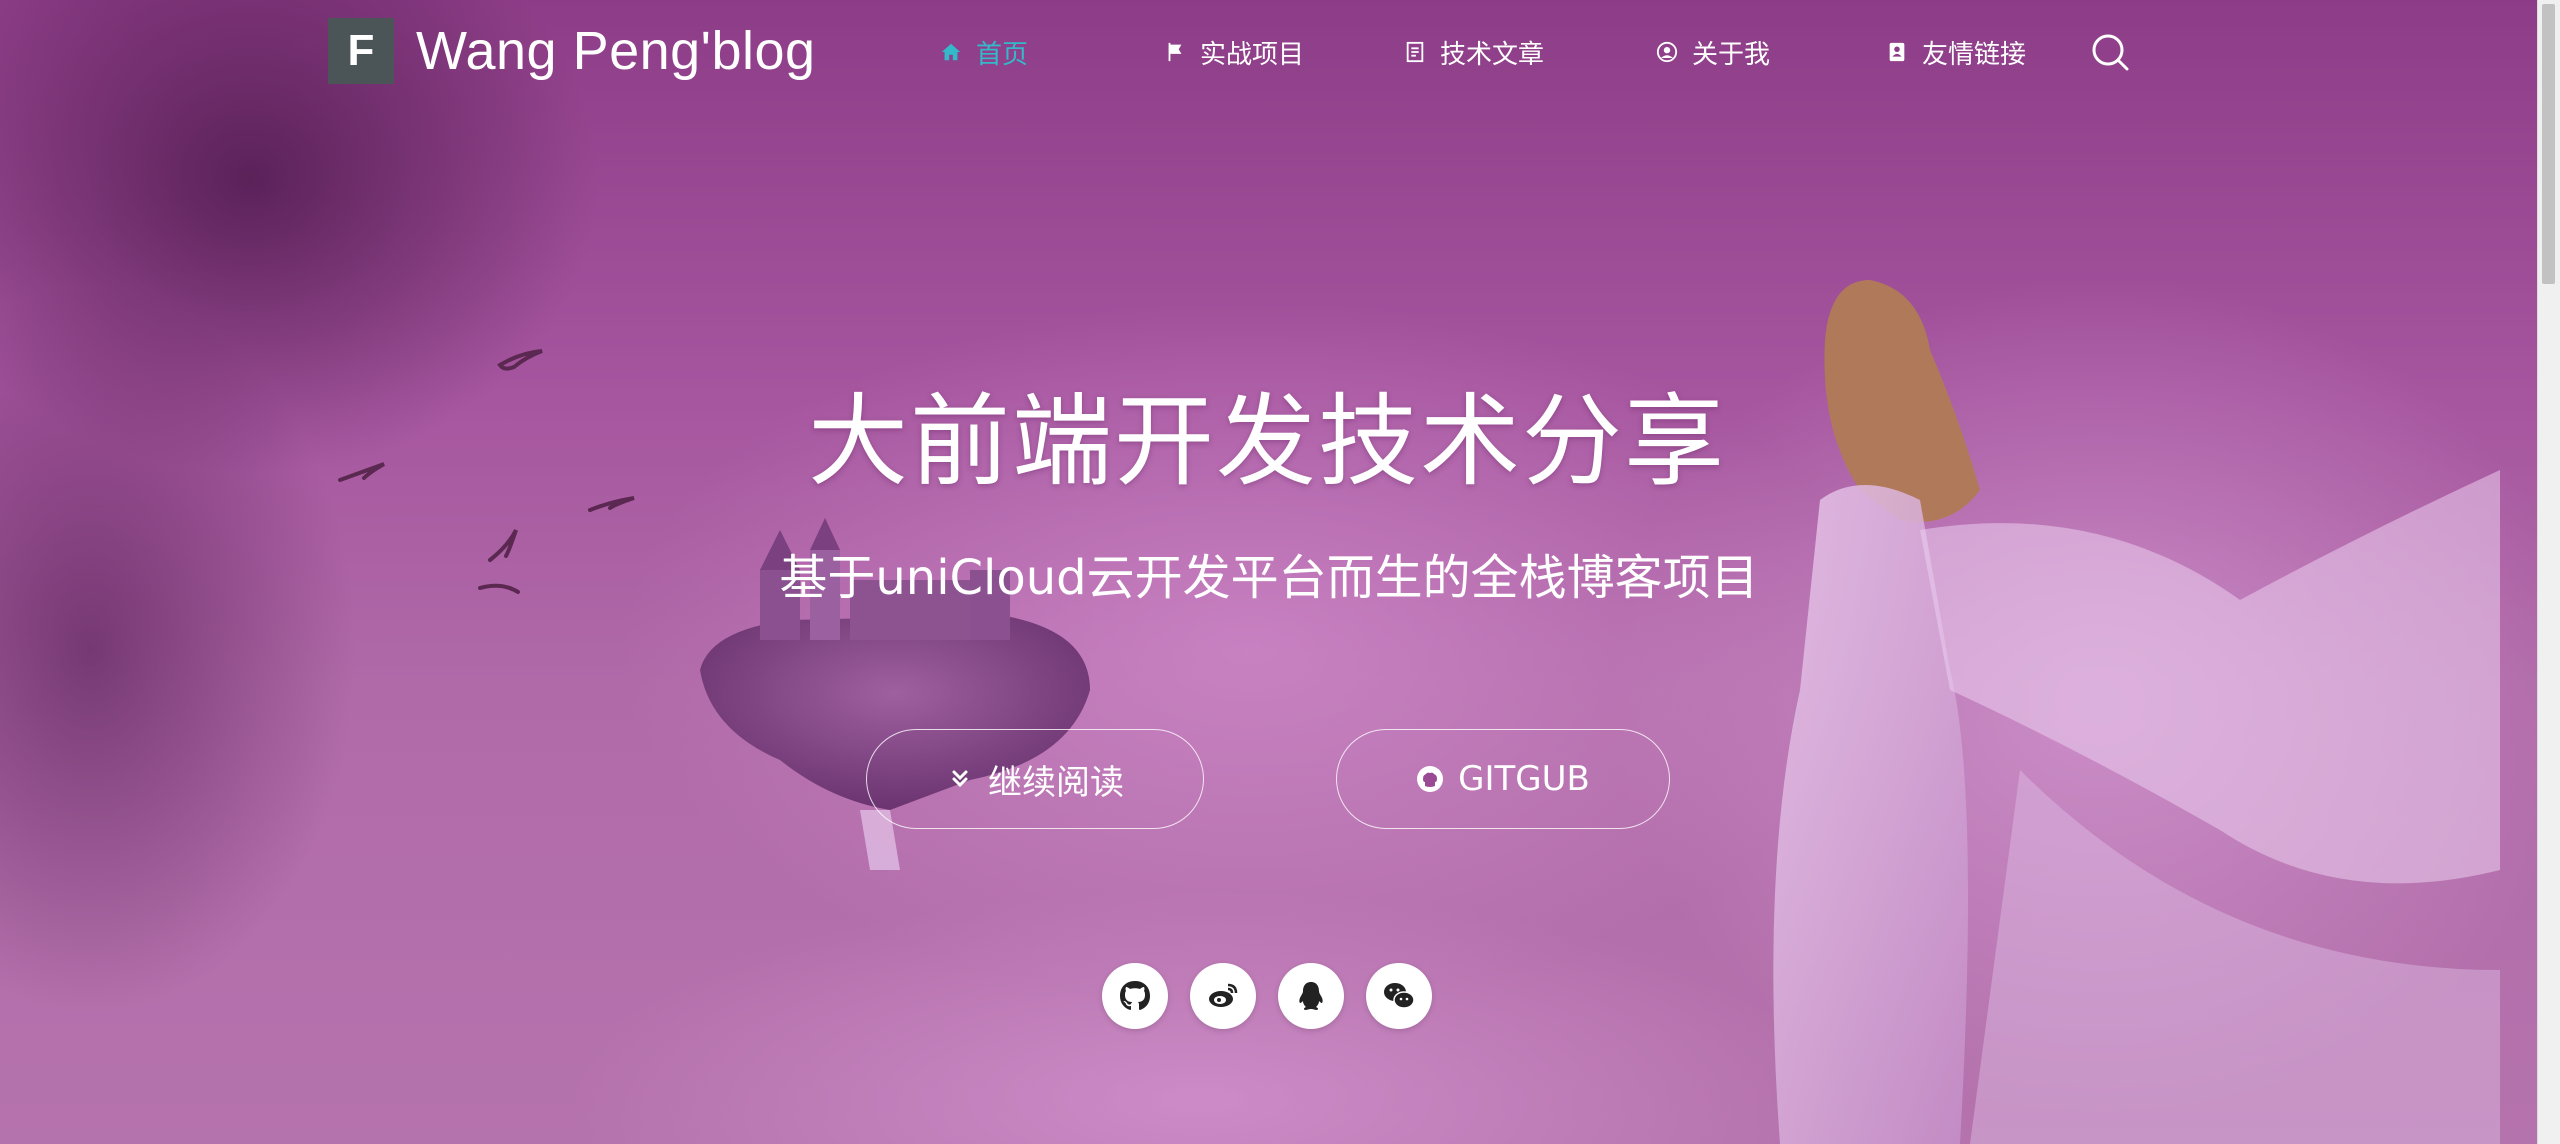  Describe the element at coordinates (1667, 52) in the screenshot. I see `user-circle-icon` at that location.